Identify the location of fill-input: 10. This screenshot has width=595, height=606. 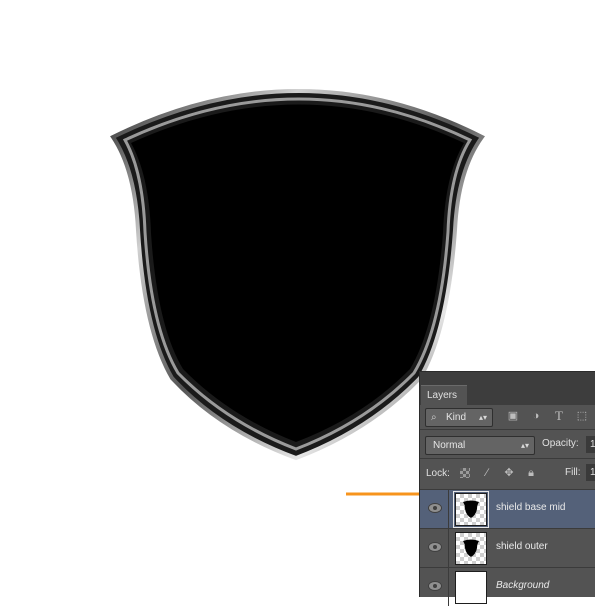
(590, 472).